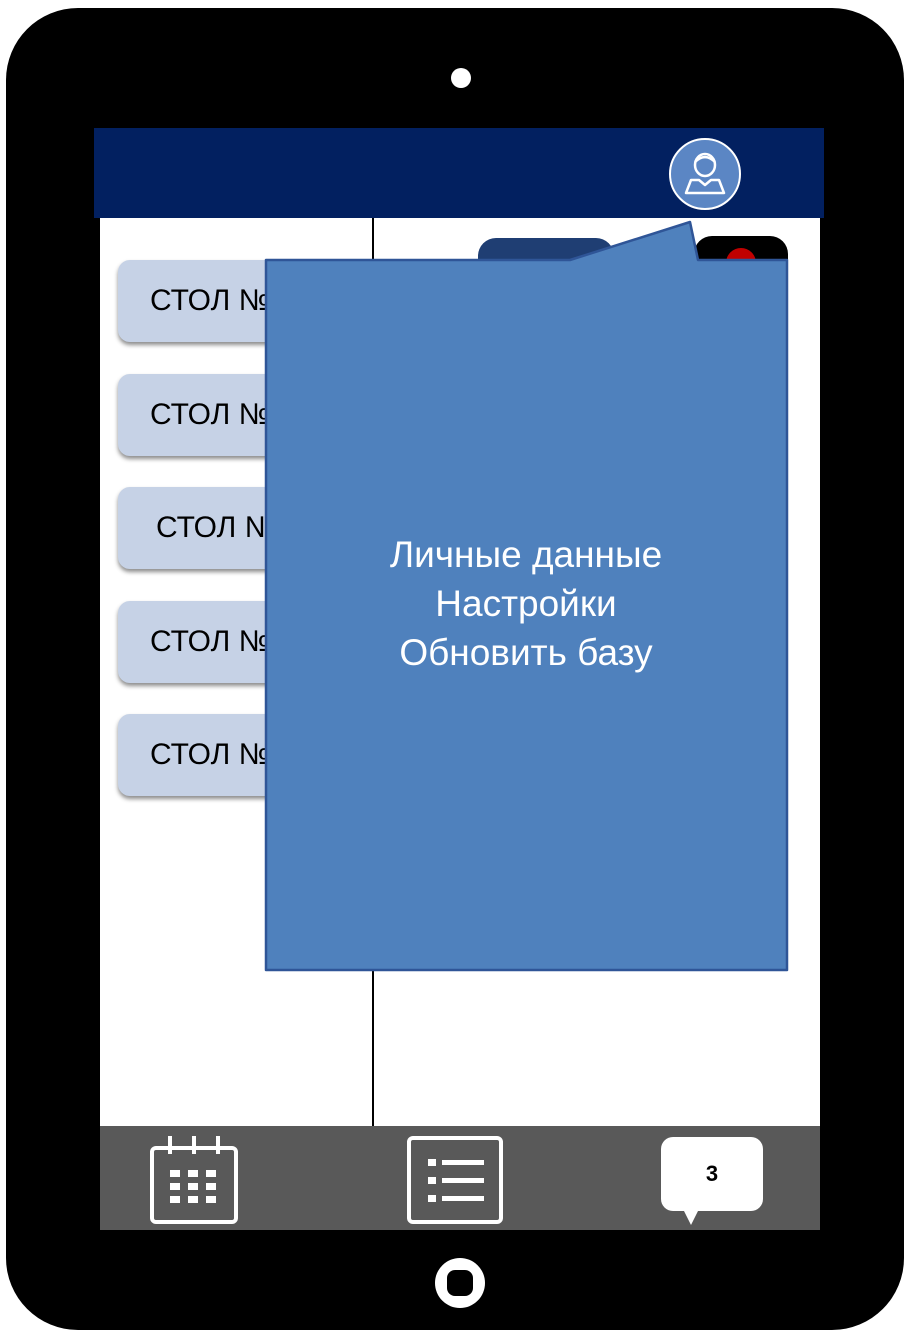  I want to click on profile-menu: Личные данные Настройки Обновить базу, so click(526, 603).